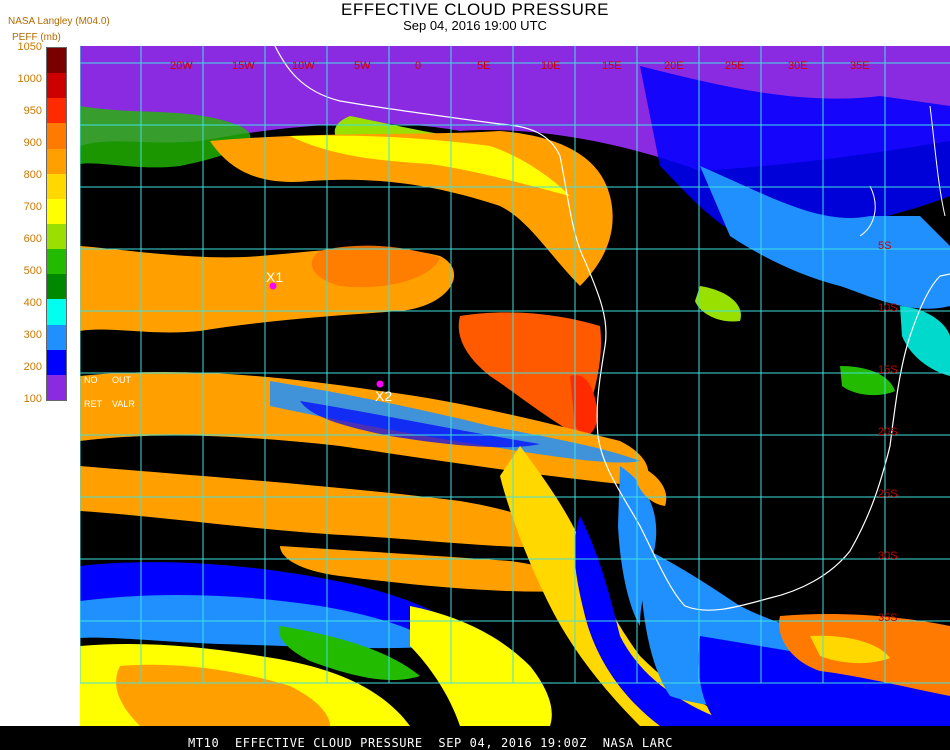  What do you see at coordinates (274, 277) in the screenshot?
I see `marker-x1-label: X1` at bounding box center [274, 277].